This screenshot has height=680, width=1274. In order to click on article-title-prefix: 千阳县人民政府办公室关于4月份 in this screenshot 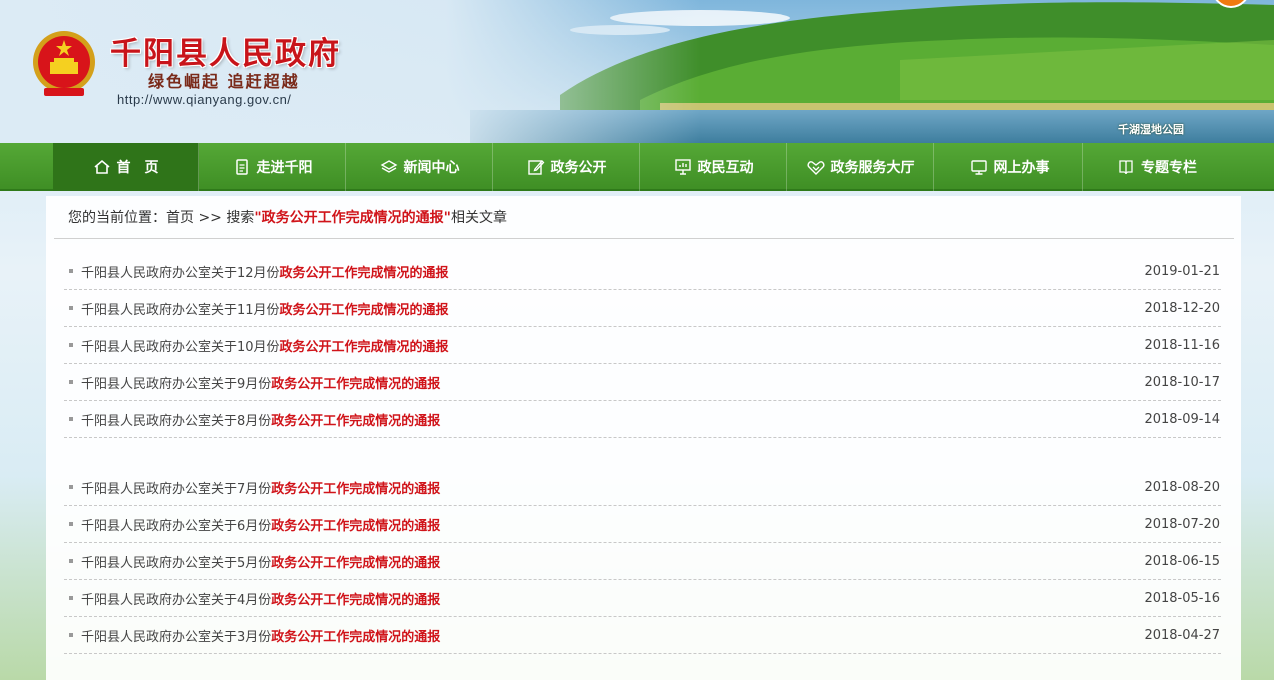, I will do `click(176, 598)`.